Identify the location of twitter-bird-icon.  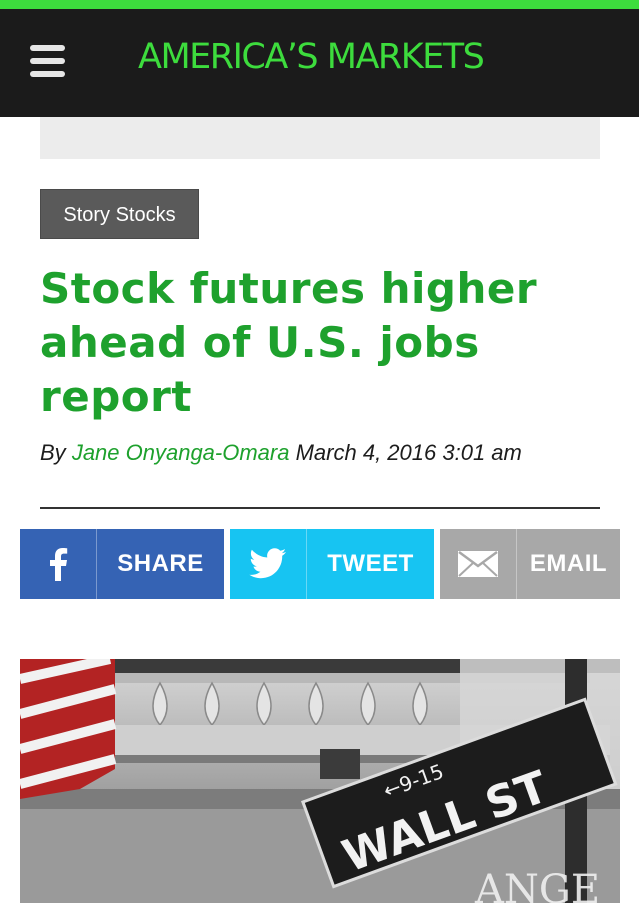
(268, 564).